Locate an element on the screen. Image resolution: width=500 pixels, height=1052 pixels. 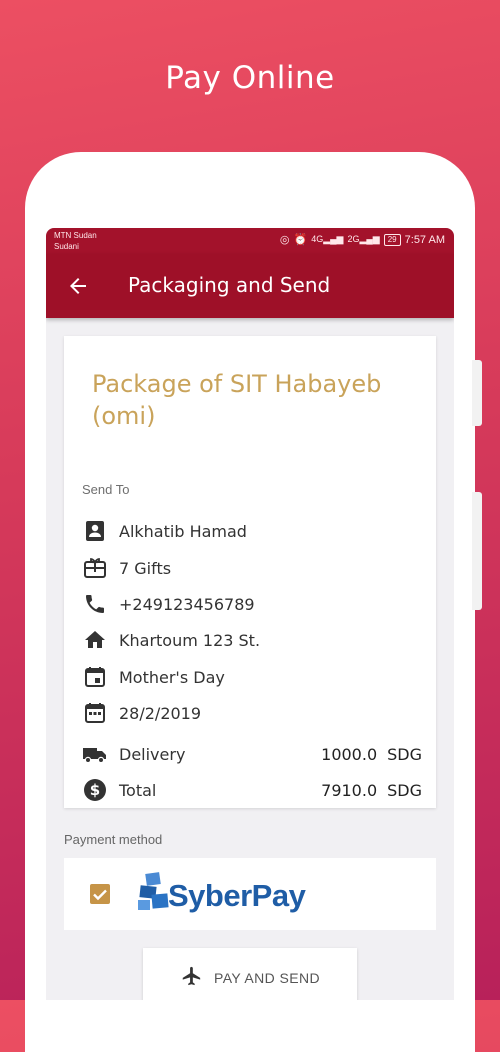
phone-volume-button is located at coordinates (477, 393).